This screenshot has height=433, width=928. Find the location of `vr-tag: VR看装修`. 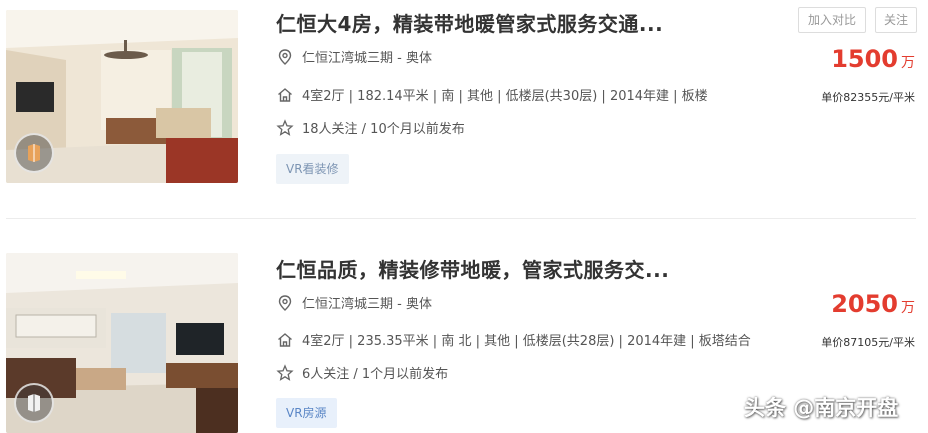

vr-tag: VR看装修 is located at coordinates (312, 169).